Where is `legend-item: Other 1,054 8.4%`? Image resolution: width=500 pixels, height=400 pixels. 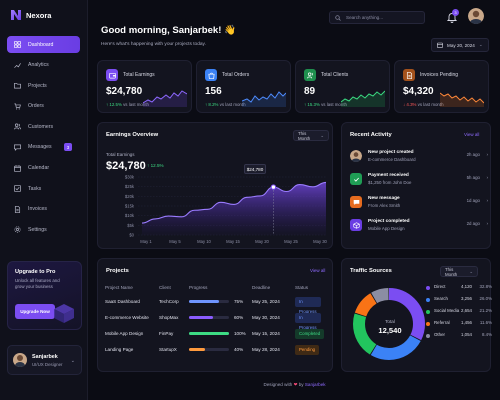
legend-item: Other 1,054 8.4% is located at coordinates (459, 337).